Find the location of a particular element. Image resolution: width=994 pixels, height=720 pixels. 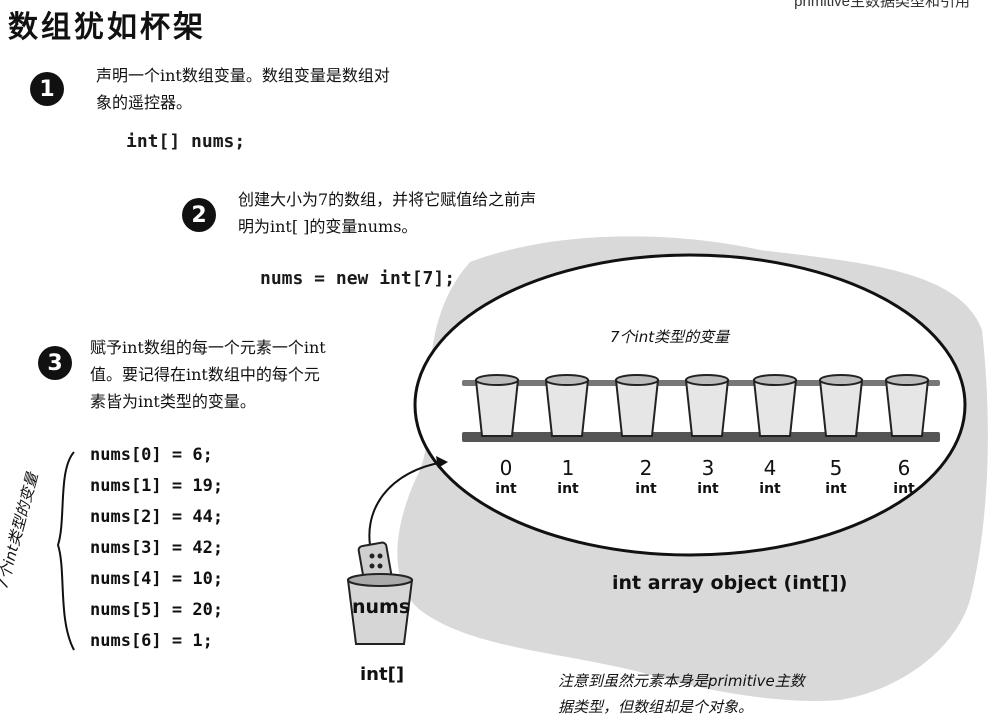

step-3-text-line-1: 赋予int数组的每一个元素一个int is located at coordinates (208, 347).